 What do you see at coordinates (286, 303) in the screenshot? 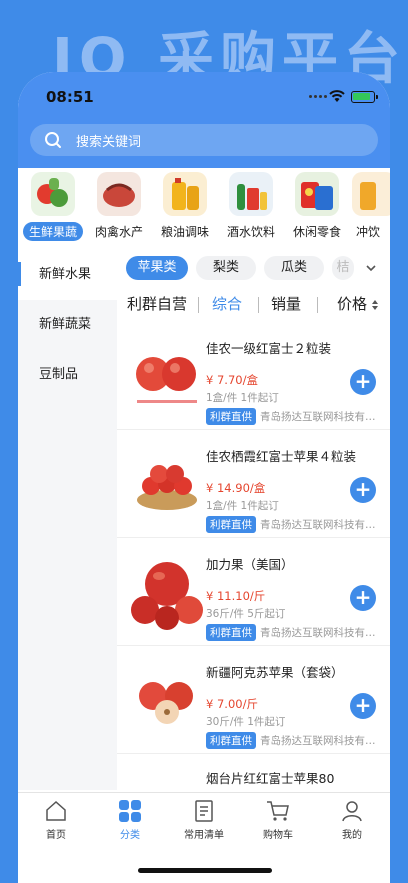
I see `sort-sales: 销量` at bounding box center [286, 303].